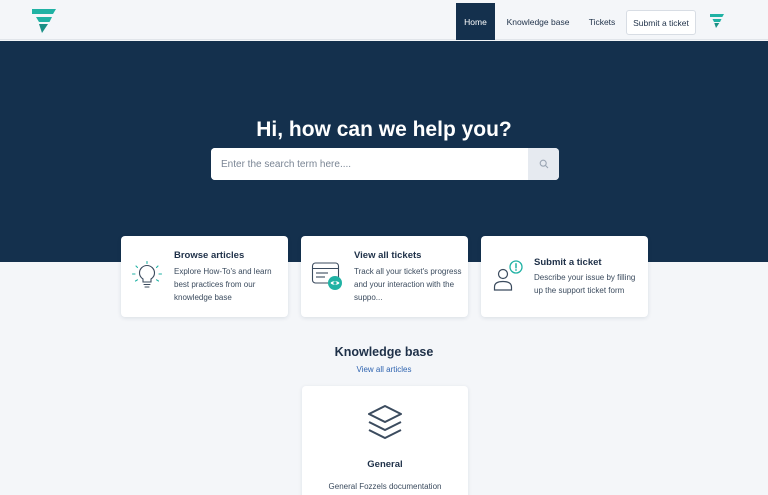 The width and height of the screenshot is (768, 495). Describe the element at coordinates (326, 276) in the screenshot. I see `ticket-view-icon` at that location.